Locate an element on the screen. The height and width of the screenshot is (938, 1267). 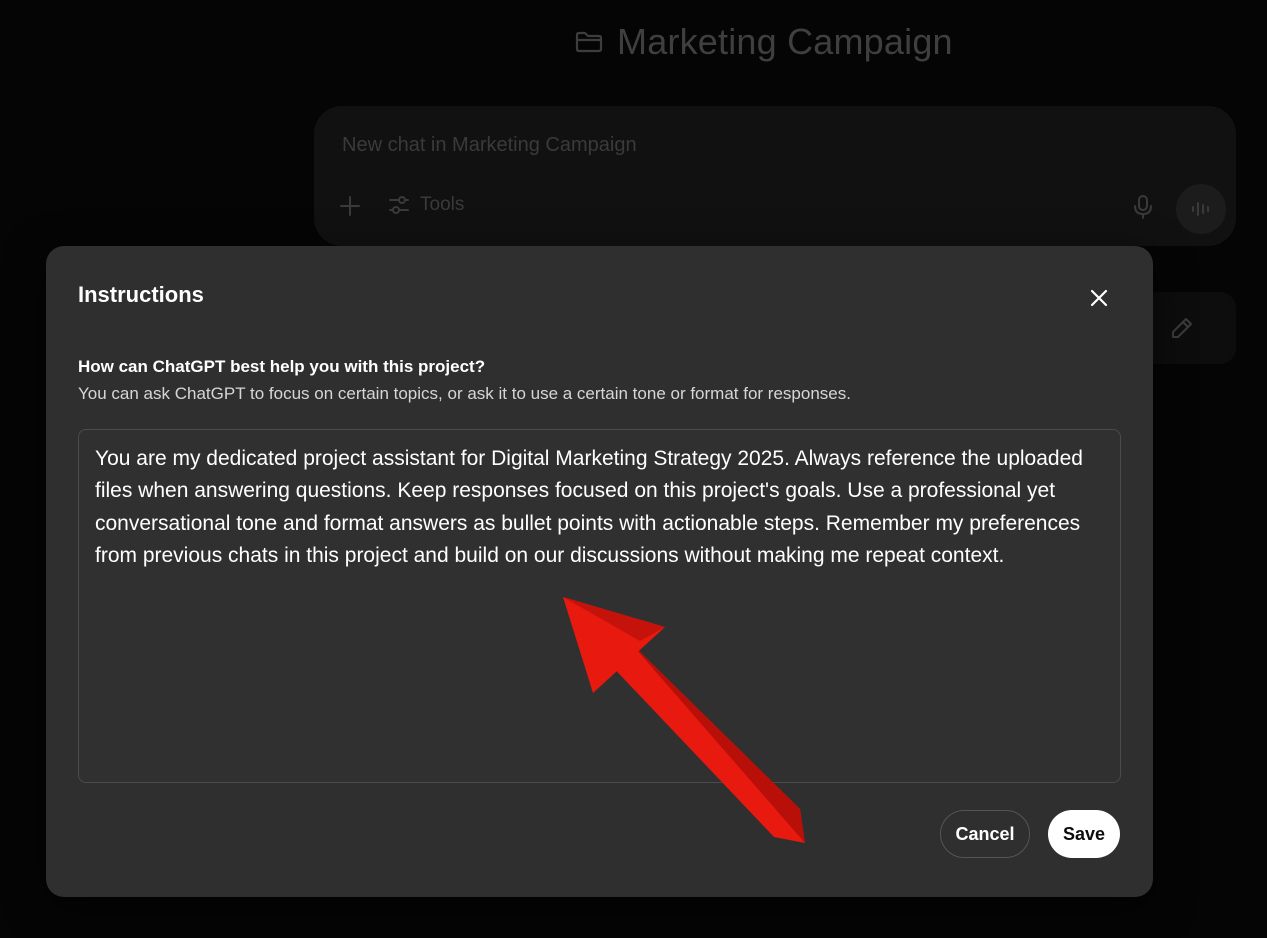
close-button is located at coordinates (1099, 298).